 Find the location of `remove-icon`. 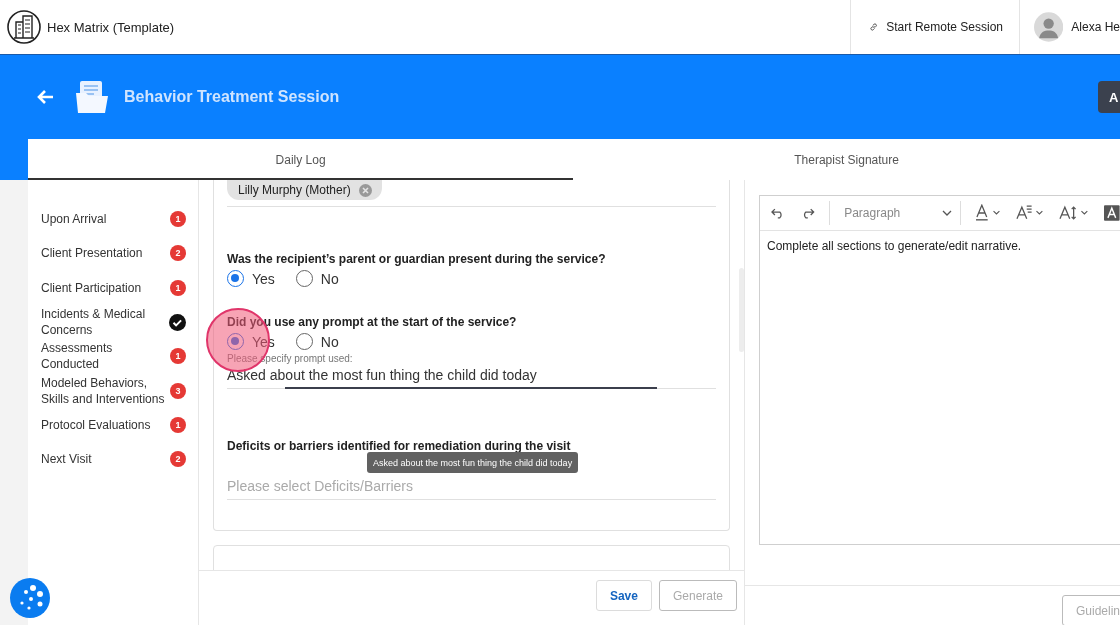

remove-icon is located at coordinates (365, 190).